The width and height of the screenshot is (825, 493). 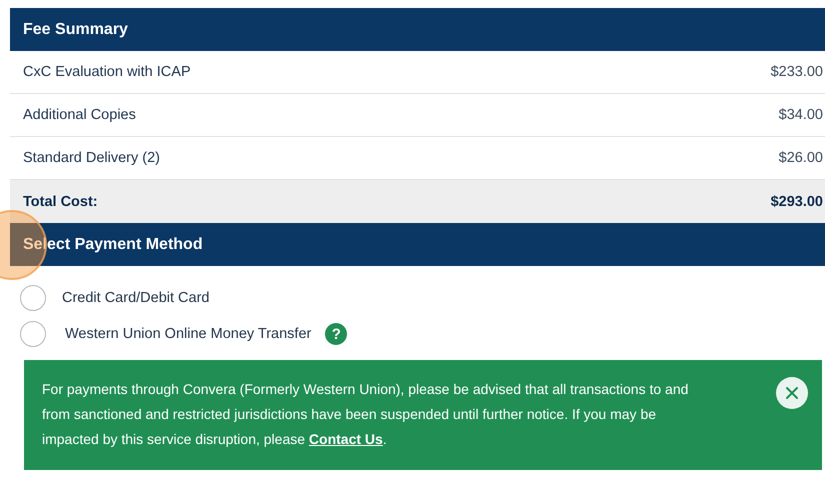 I want to click on total-amount: $293.00, so click(x=796, y=202).